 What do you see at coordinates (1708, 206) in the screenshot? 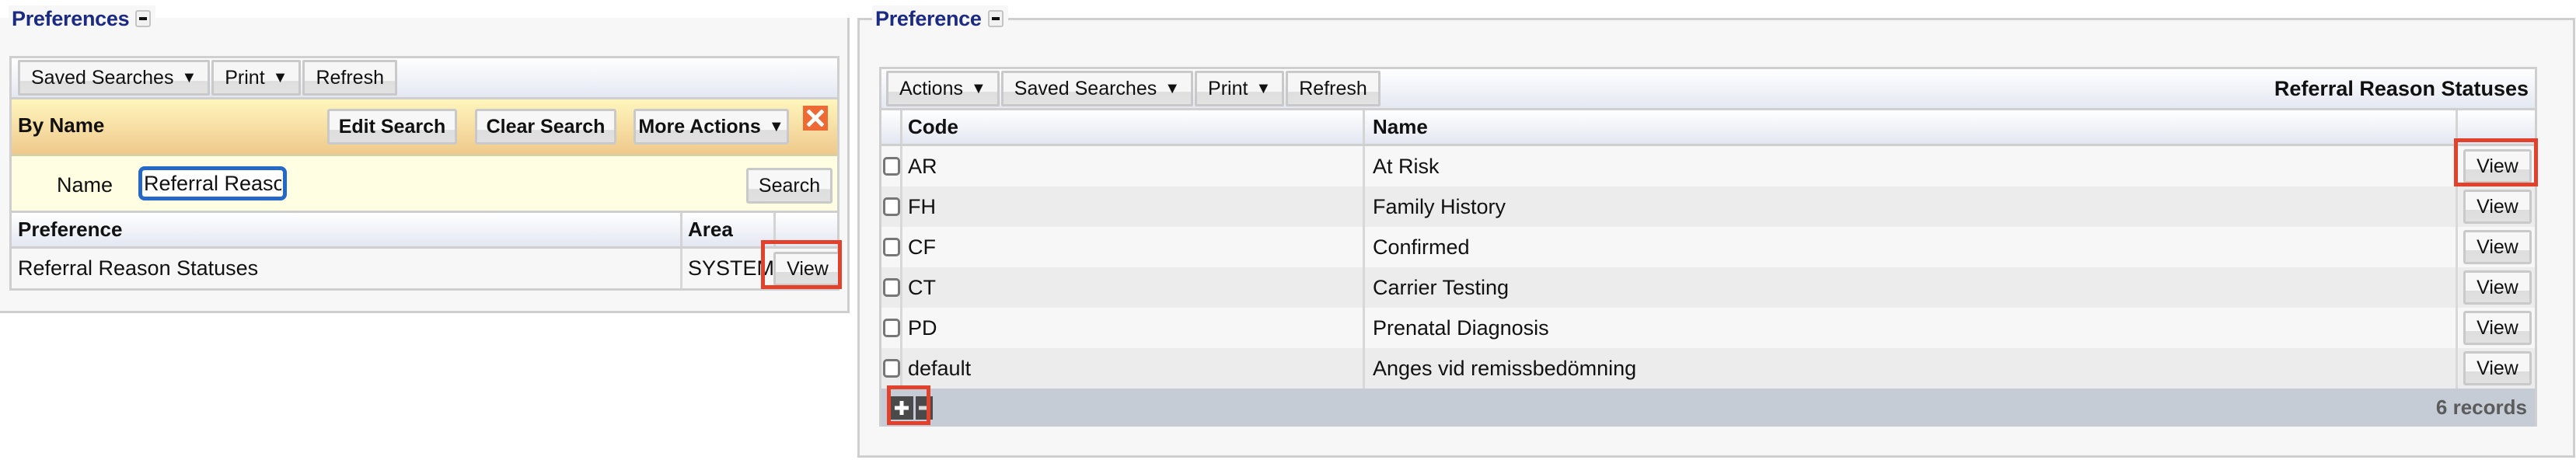
I see `table-row: FH Family History View` at bounding box center [1708, 206].